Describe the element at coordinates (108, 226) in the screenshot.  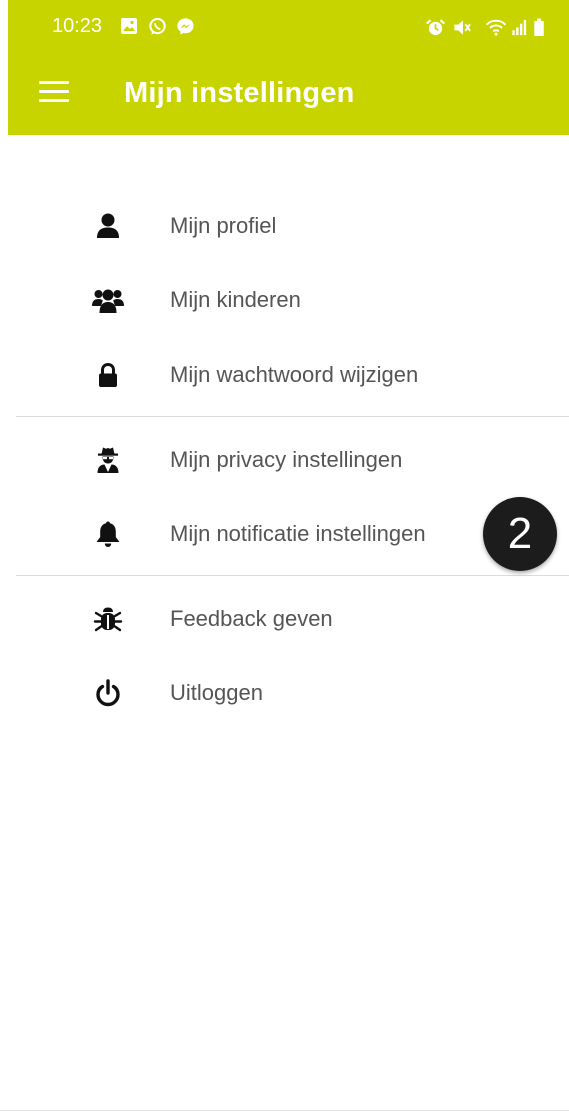
I see `user-icon` at that location.